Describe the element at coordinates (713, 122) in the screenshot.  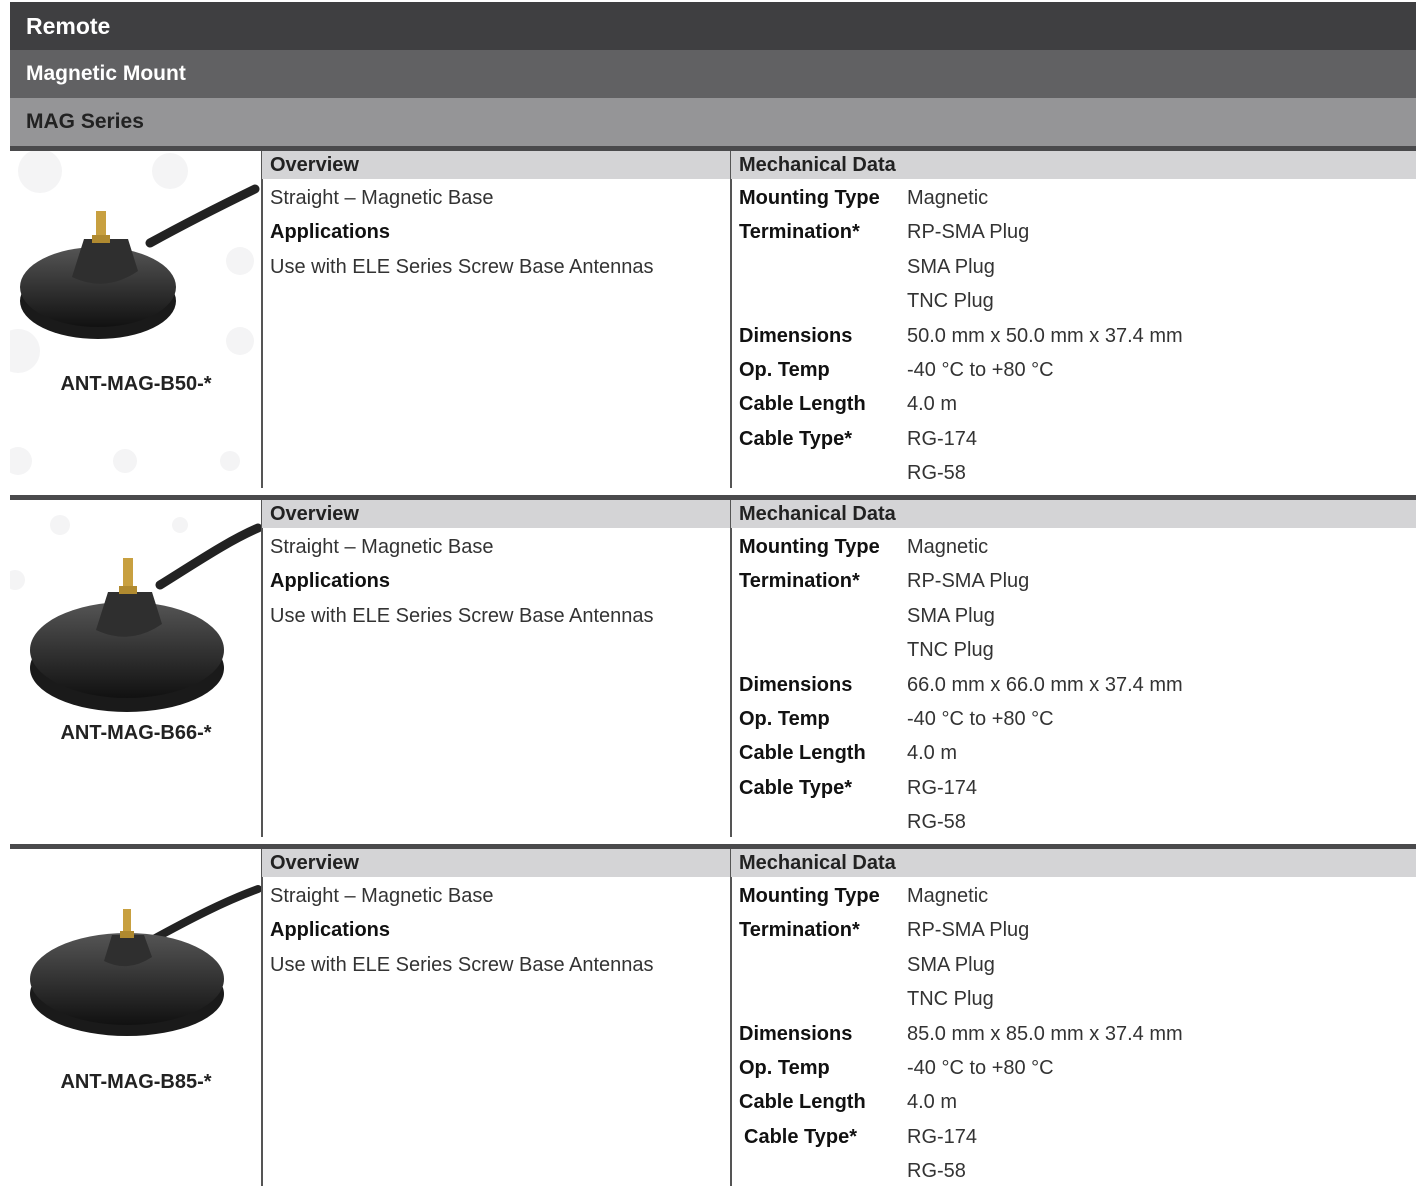
I see `section-title-mag-series: MAG Series` at that location.